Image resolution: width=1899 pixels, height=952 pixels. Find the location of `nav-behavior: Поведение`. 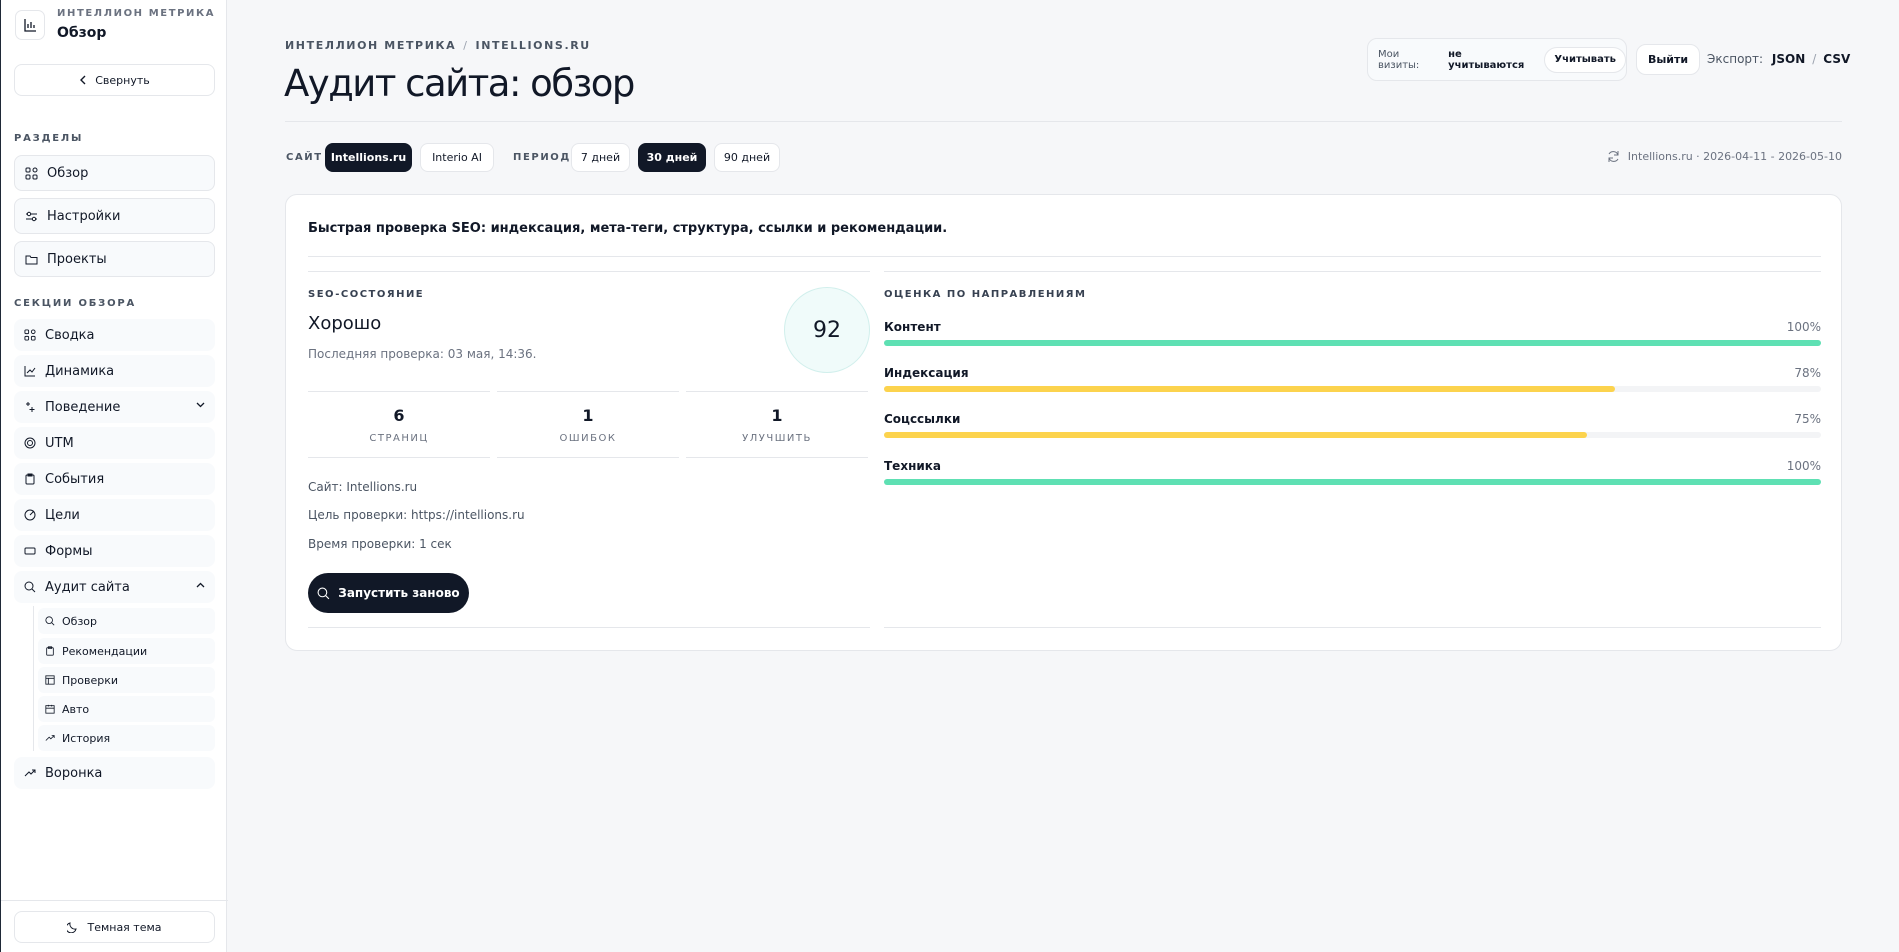

nav-behavior: Поведение is located at coordinates (114, 407).